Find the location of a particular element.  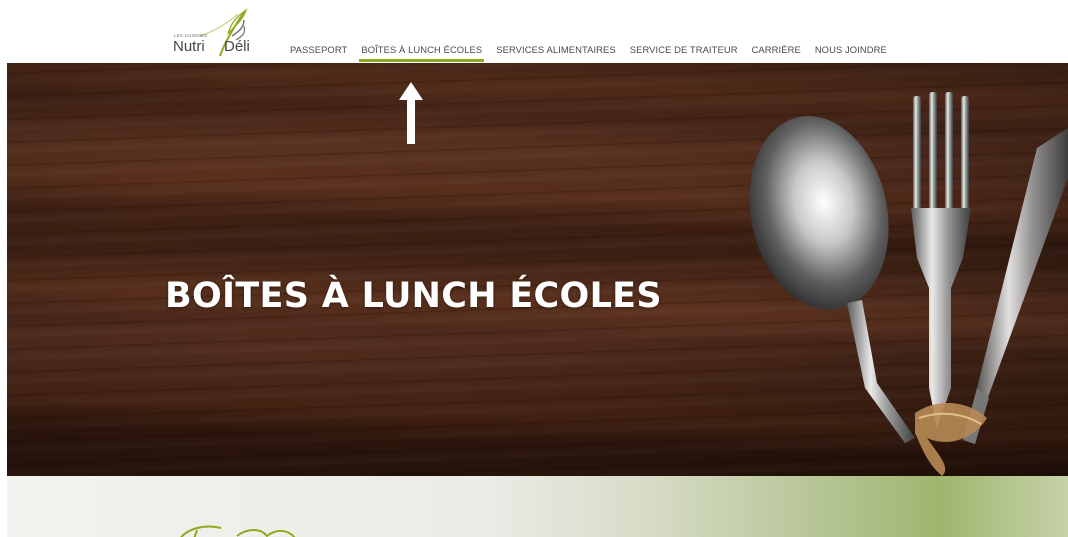

logo-name-right: Déli is located at coordinates (237, 46).